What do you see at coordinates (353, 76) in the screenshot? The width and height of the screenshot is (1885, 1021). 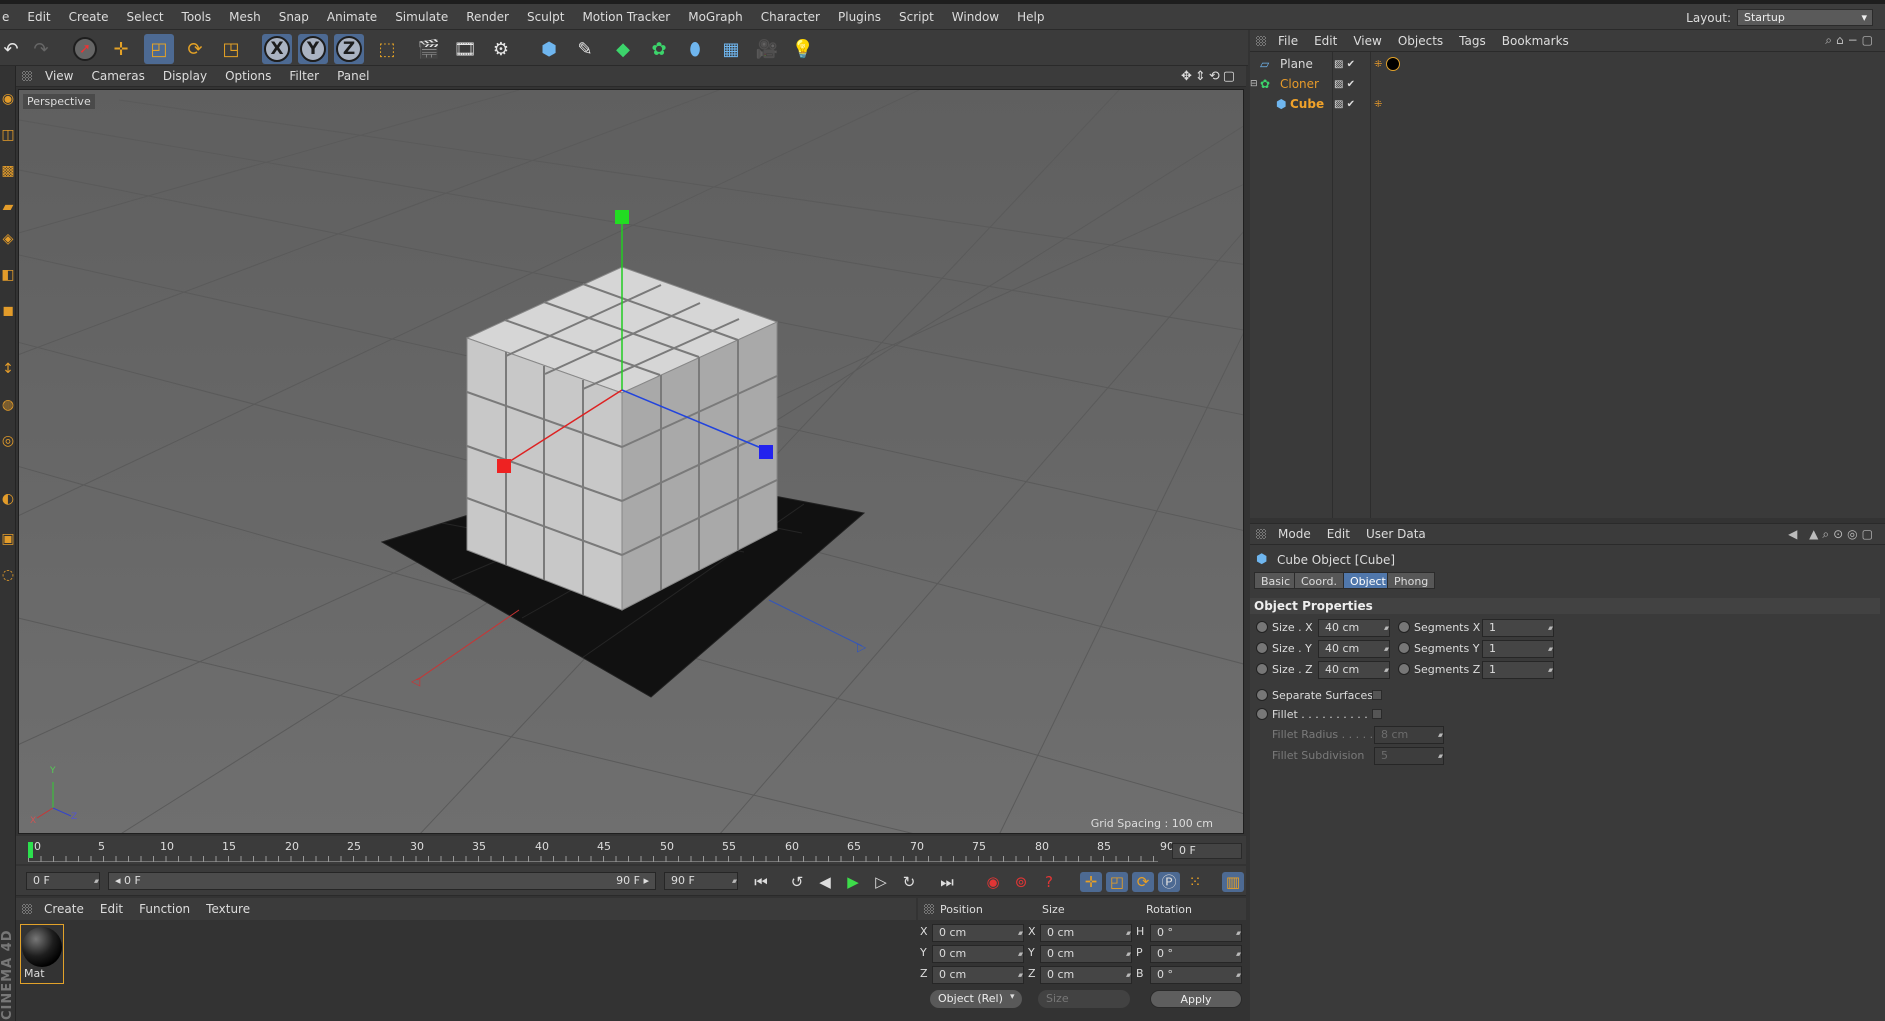 I see `viewport-menu-panel: Panel` at bounding box center [353, 76].